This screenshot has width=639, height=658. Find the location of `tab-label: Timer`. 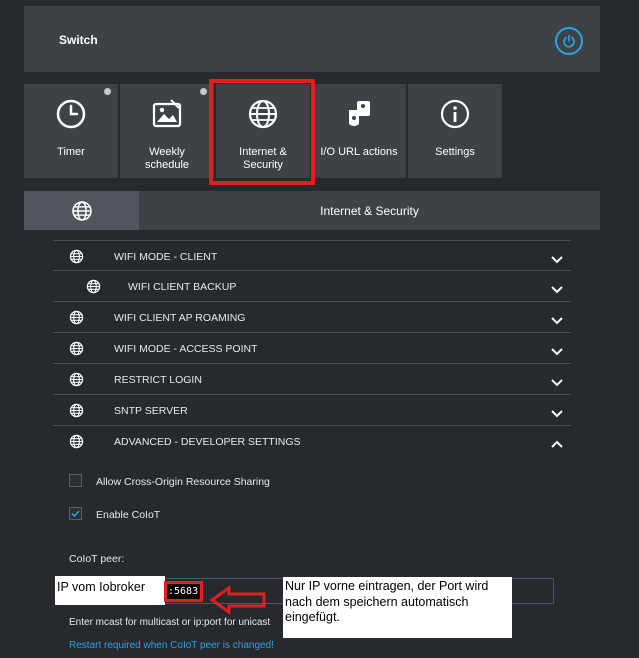

tab-label: Timer is located at coordinates (71, 152).